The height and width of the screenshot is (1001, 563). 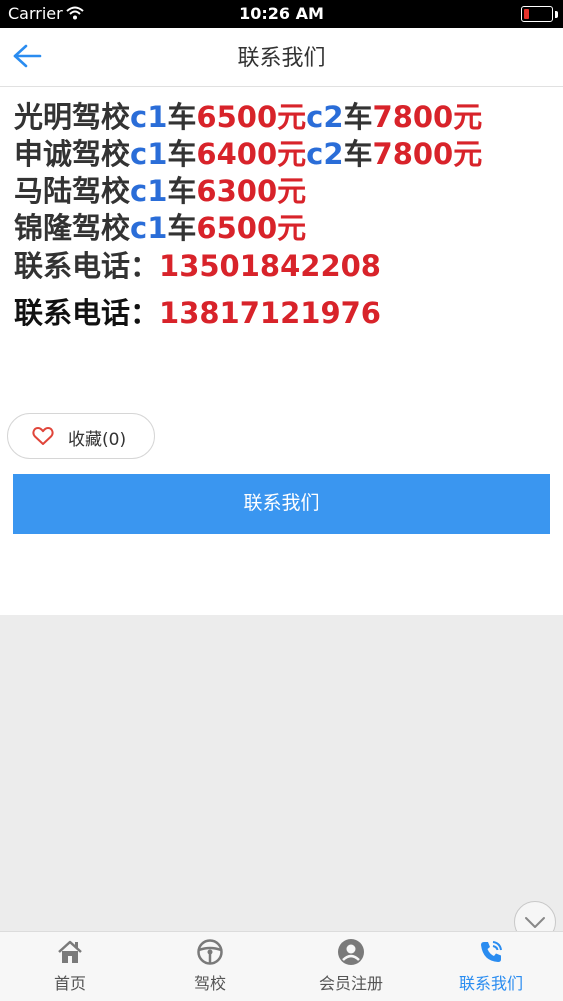 I want to click on tab-bar: 首页 驾校 会员注册 联系我们, so click(x=281, y=966).